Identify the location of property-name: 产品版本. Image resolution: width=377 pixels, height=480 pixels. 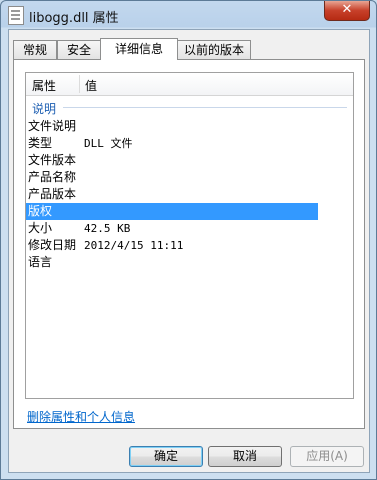
(52, 194).